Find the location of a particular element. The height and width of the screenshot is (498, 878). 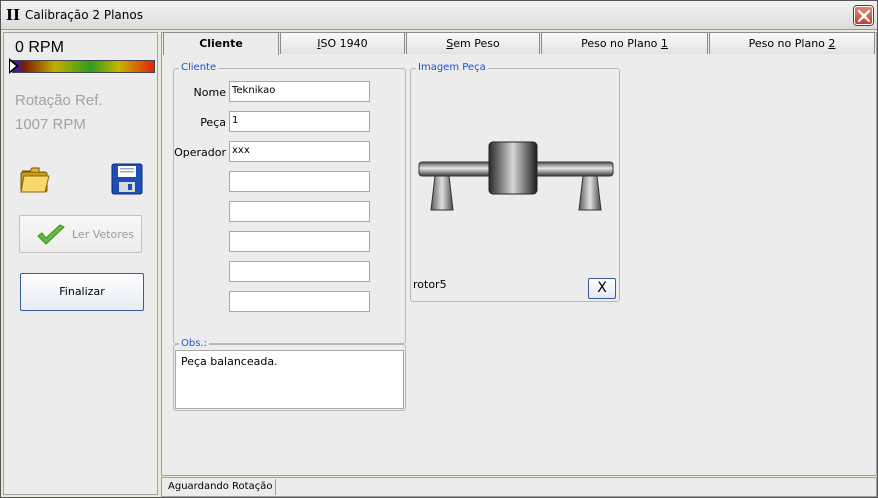

operator-label: Operador is located at coordinates (200, 152).